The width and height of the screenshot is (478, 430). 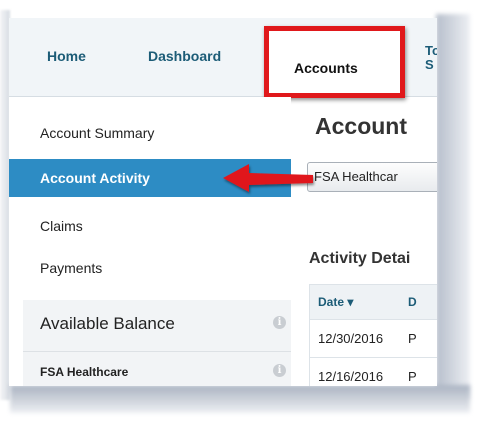 I want to click on sidebar-item-account-summary: Account Summary, so click(x=150, y=133).